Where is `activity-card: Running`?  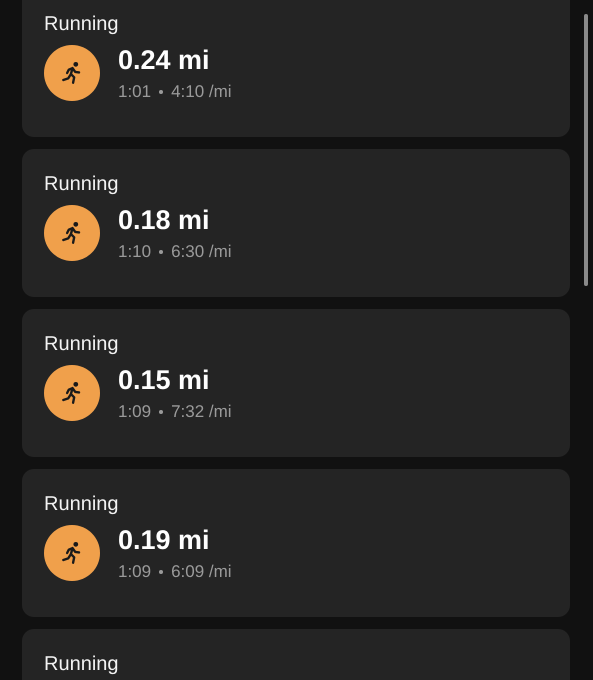 activity-card: Running is located at coordinates (296, 654).